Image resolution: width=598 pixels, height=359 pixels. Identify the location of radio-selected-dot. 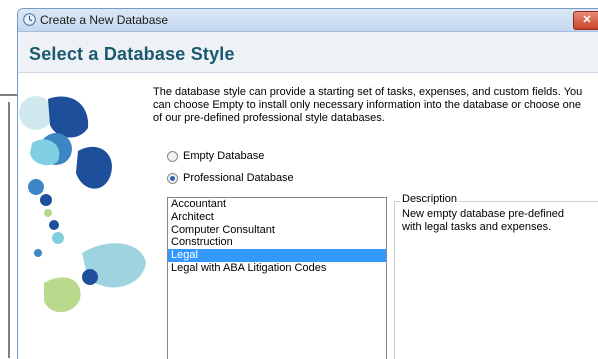
(172, 178).